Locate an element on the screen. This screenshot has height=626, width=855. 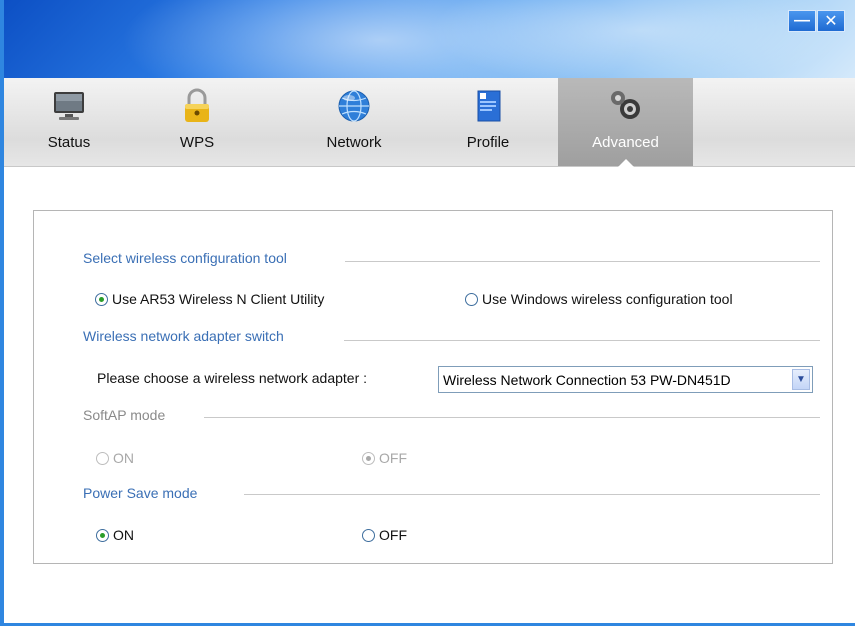
radio-power-save-off: OFF is located at coordinates (384, 535).